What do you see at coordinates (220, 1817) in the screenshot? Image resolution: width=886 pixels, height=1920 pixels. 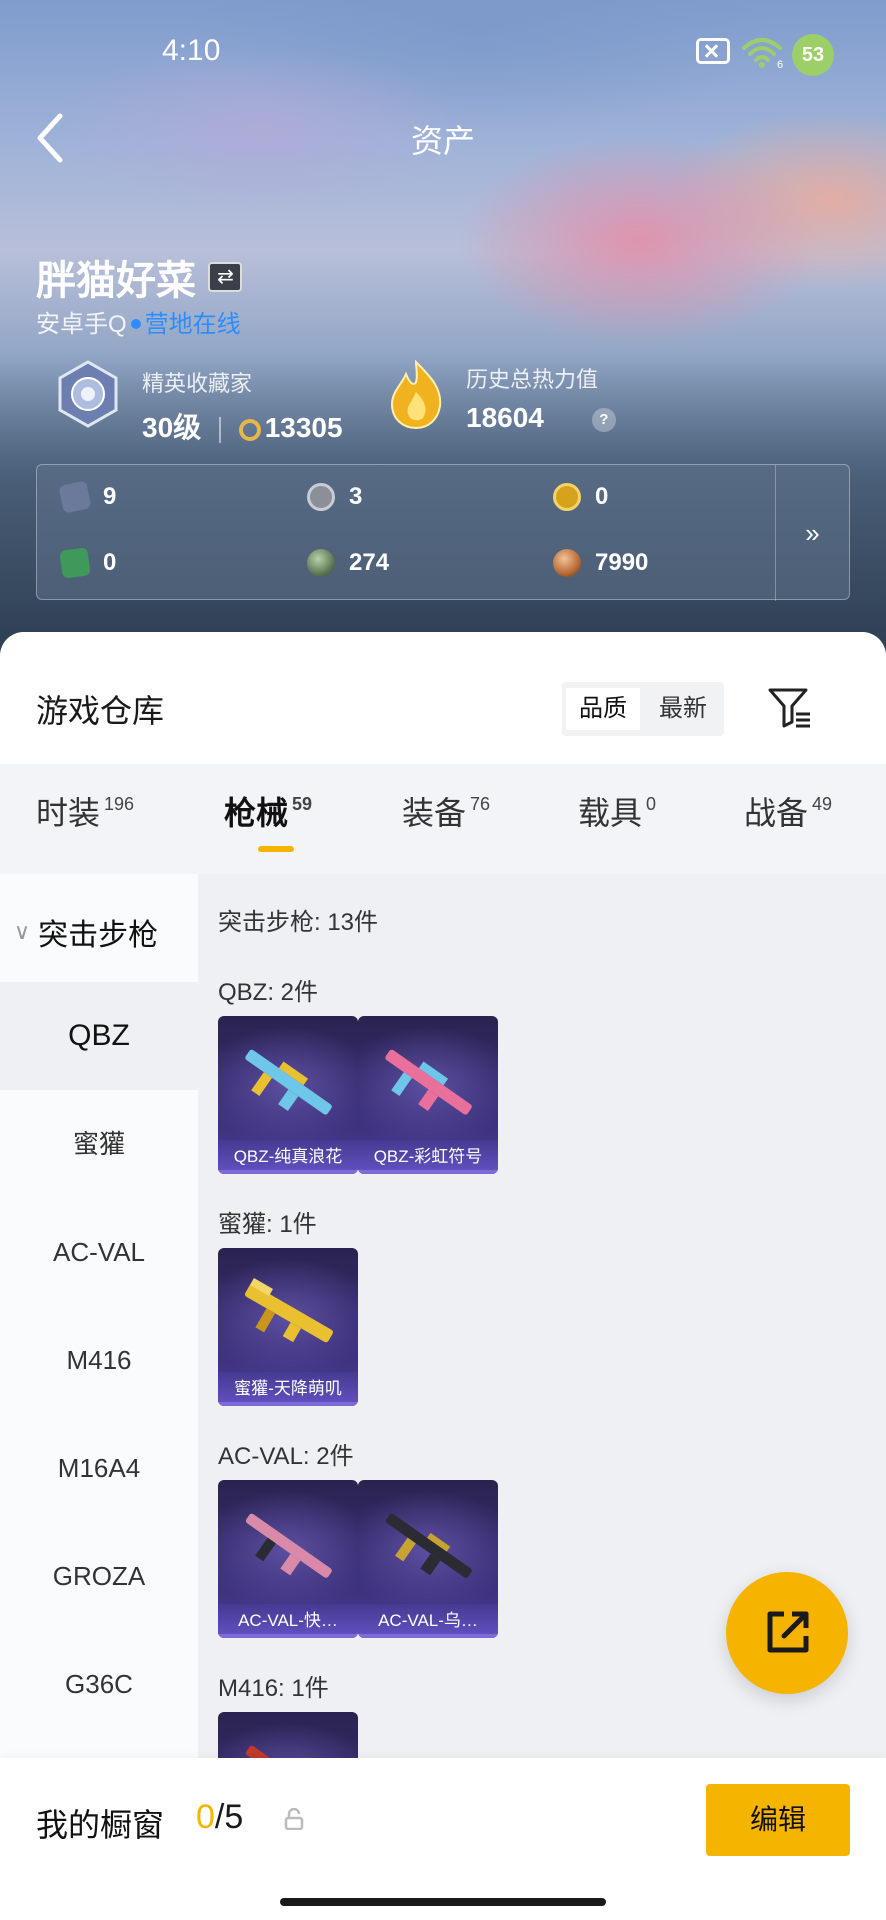 I see `showcase-count: 0/5` at bounding box center [220, 1817].